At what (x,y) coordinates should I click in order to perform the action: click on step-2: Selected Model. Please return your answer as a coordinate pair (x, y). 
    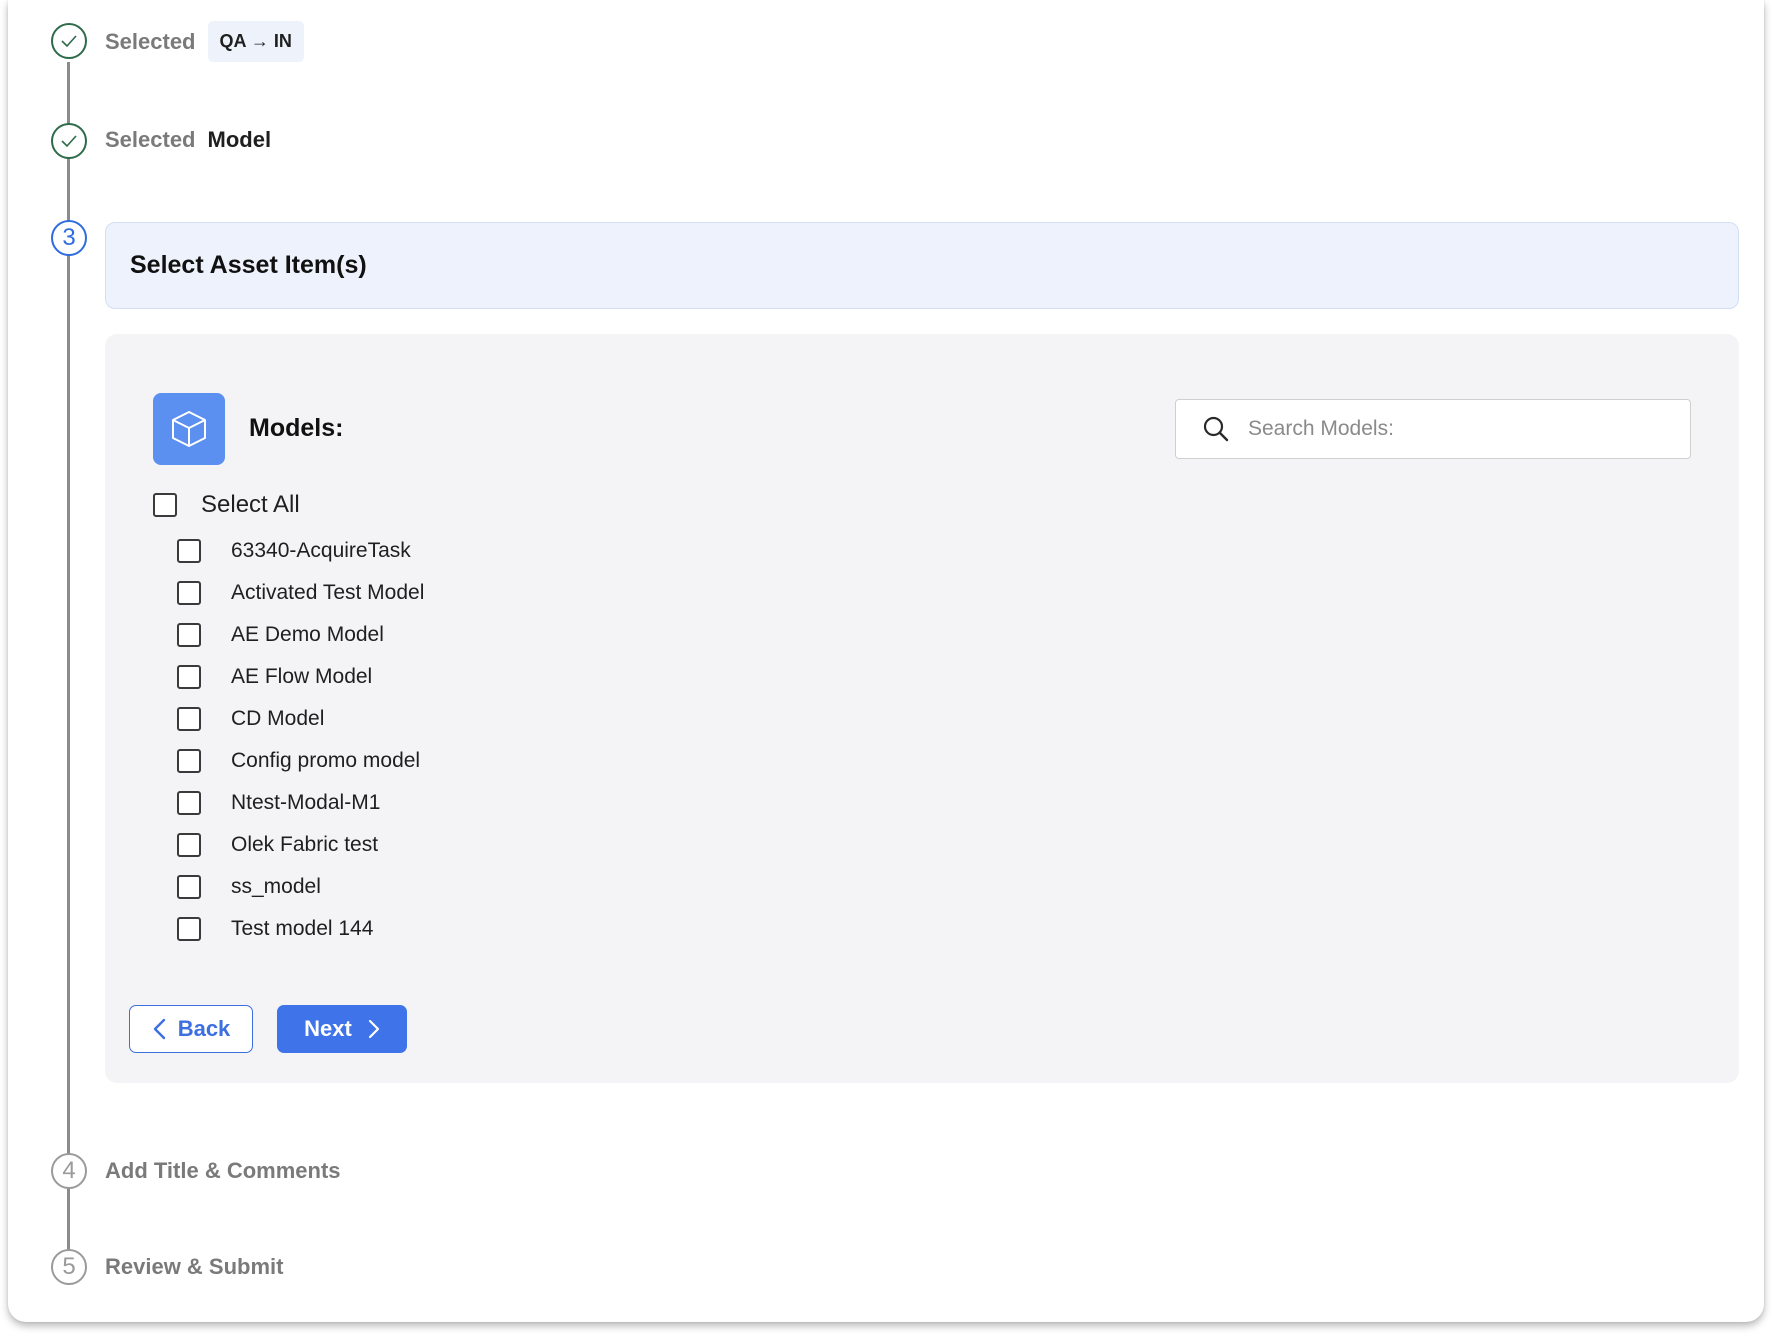
    Looking at the image, I should click on (188, 140).